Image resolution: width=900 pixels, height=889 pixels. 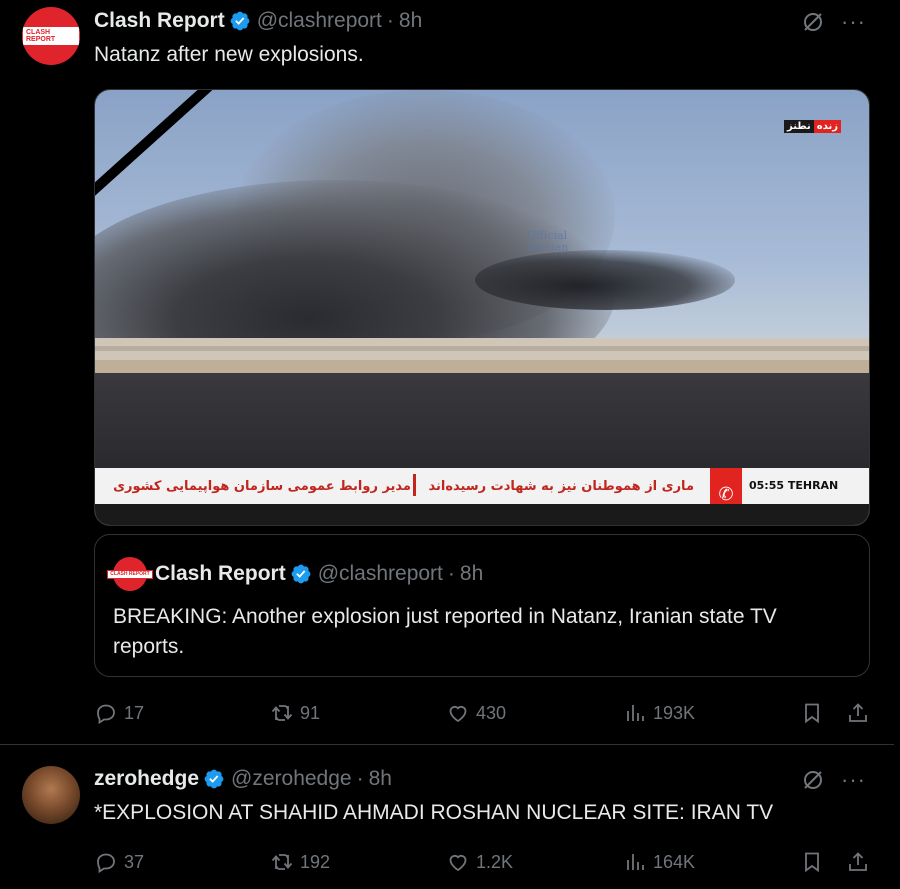 I want to click on media-guardrail, so click(x=482, y=356).